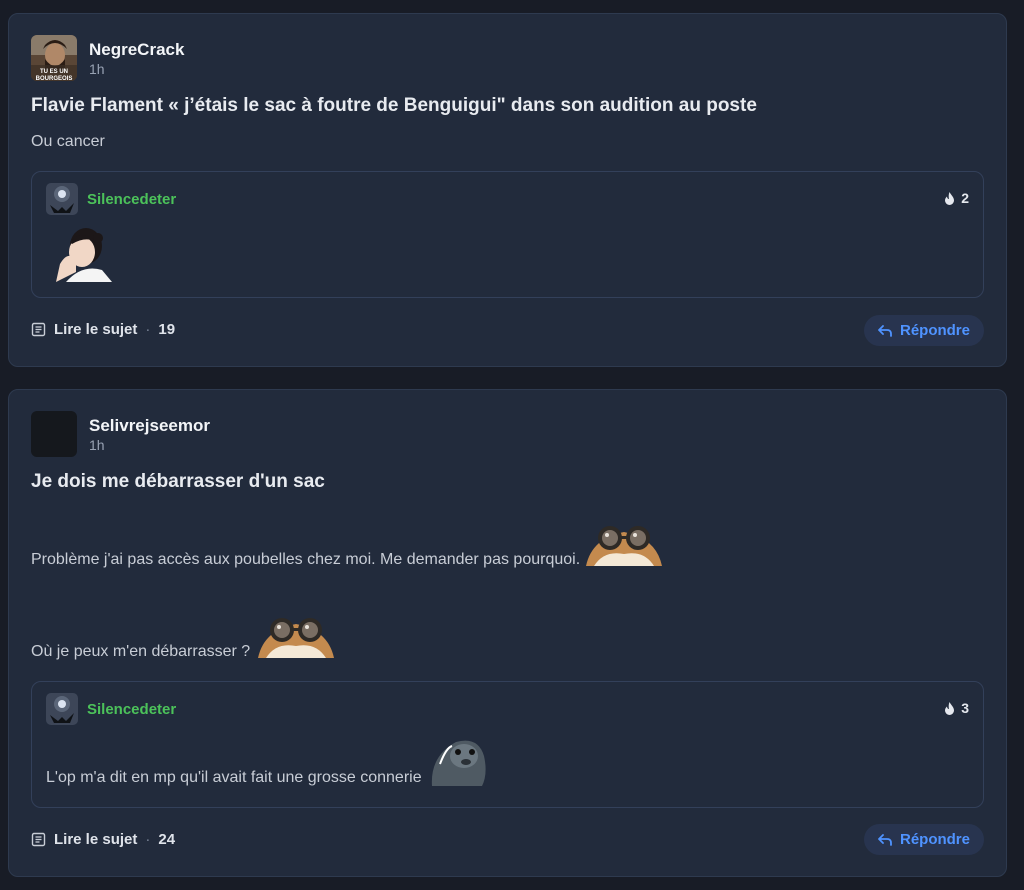  I want to click on author-name: NegreCrack, so click(136, 50).